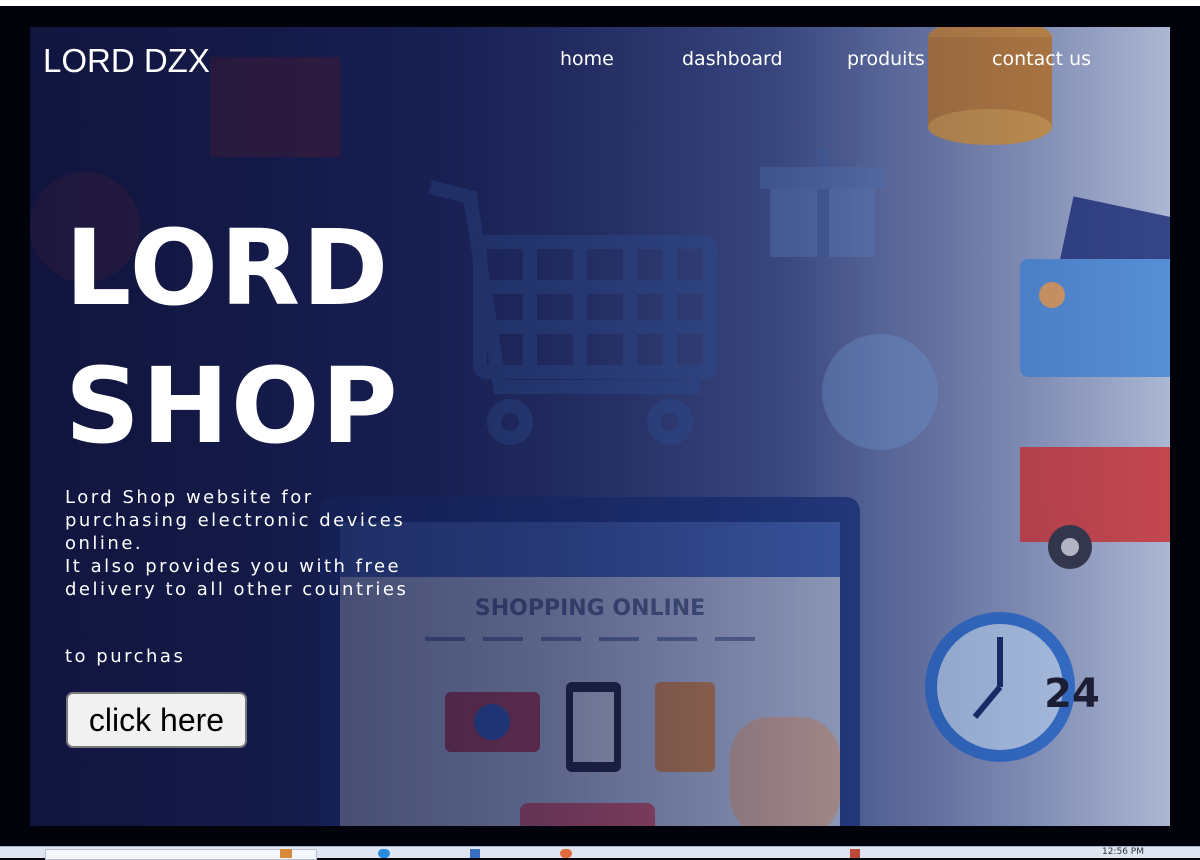  What do you see at coordinates (600, 853) in the screenshot?
I see `os-taskbar: 12:56 PM` at bounding box center [600, 853].